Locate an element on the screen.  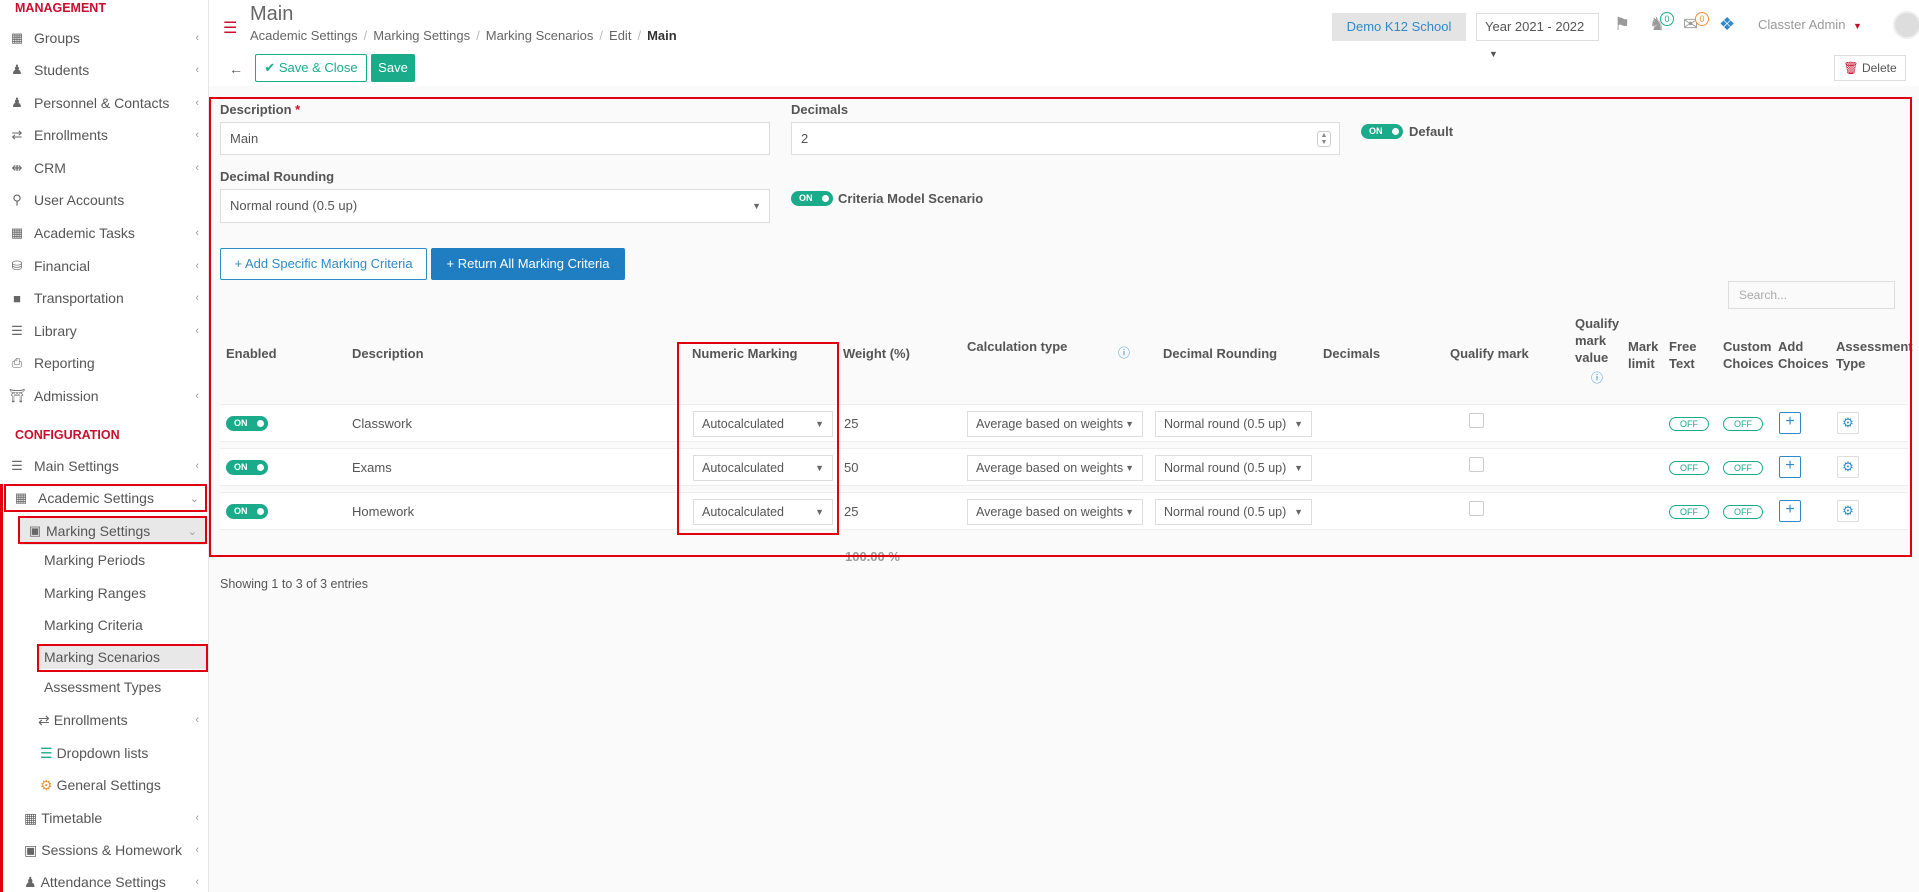
sidebar-item-dropdown-lists: ☰ Dropdown lists is located at coordinates (123, 753).